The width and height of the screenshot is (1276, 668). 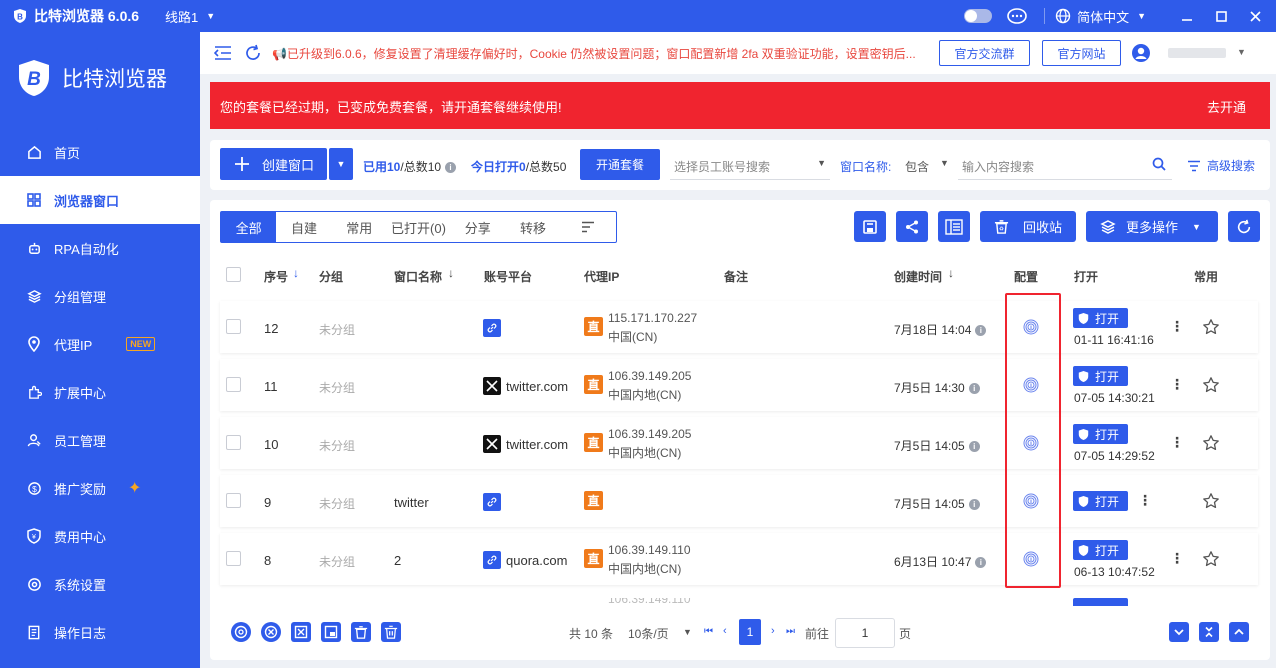 I want to click on language-selector: 简体中文, so click(x=1103, y=16).